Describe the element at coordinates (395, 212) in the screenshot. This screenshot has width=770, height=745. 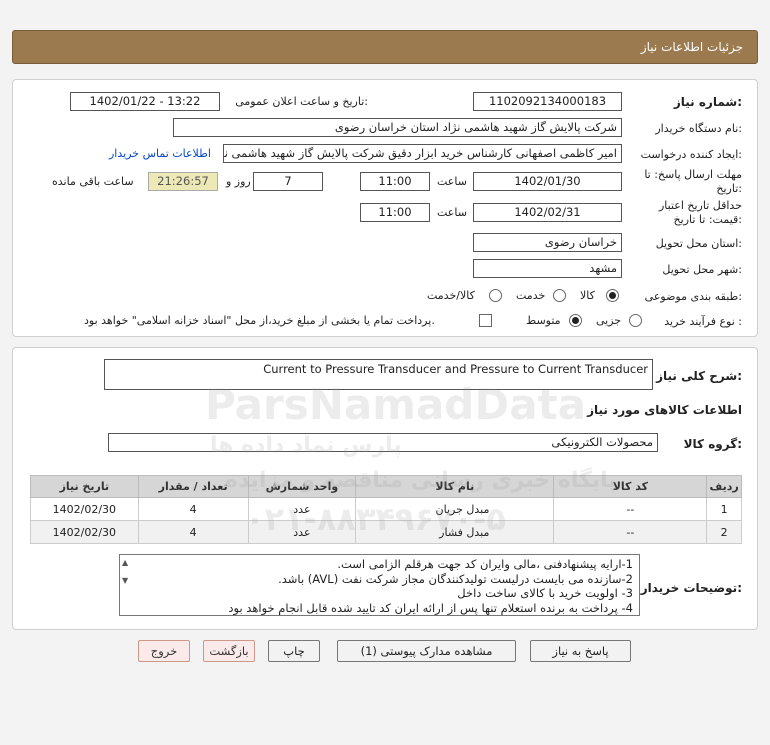
I see `validity-time-field: 11:00` at that location.